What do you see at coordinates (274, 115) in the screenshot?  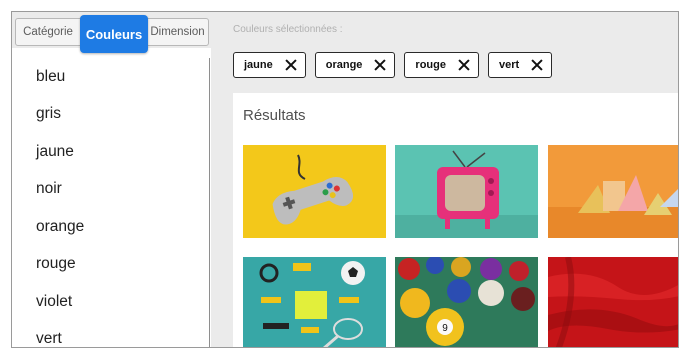 I see `results-title: Résultats` at bounding box center [274, 115].